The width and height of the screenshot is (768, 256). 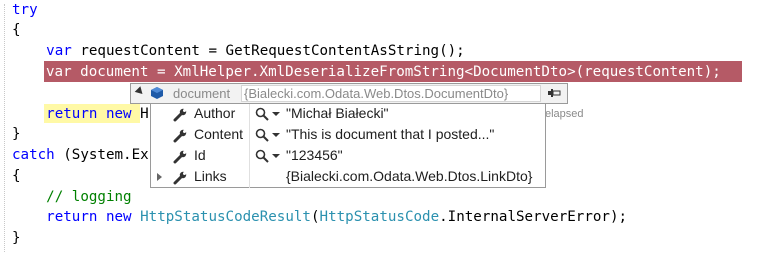 What do you see at coordinates (4, 128) in the screenshot?
I see `indent-guide` at bounding box center [4, 128].